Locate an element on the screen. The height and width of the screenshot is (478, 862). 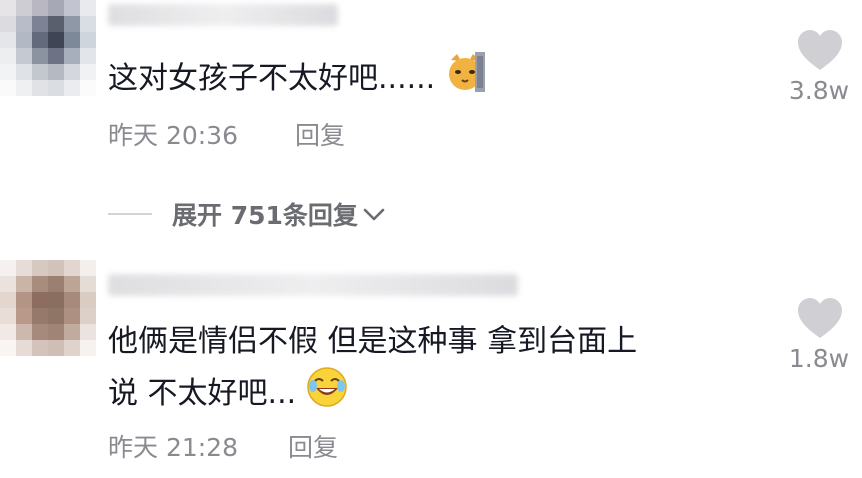
divider is located at coordinates (130, 214).